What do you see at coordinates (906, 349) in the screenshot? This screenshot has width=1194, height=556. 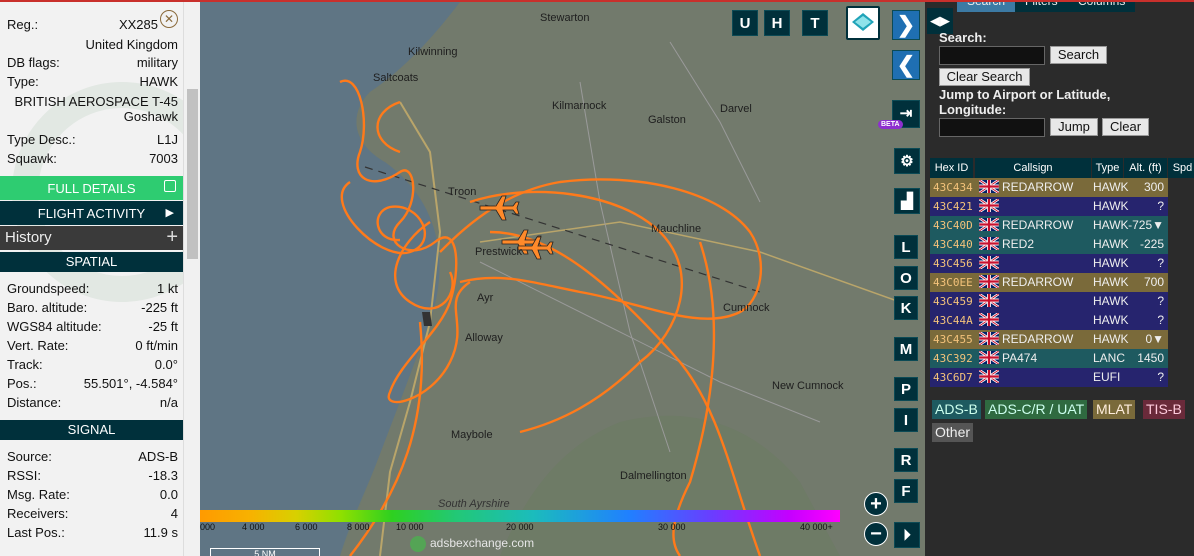 I see `toggle-m-button: M` at bounding box center [906, 349].